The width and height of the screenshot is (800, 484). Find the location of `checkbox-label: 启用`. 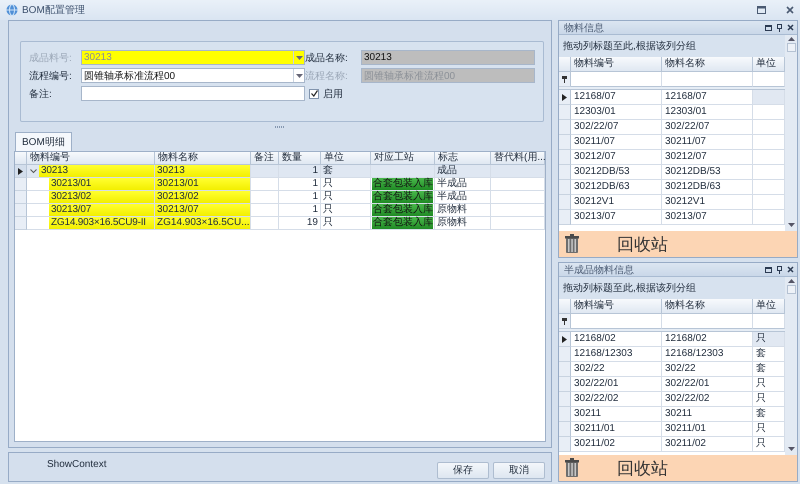

checkbox-label: 启用 is located at coordinates (333, 94).